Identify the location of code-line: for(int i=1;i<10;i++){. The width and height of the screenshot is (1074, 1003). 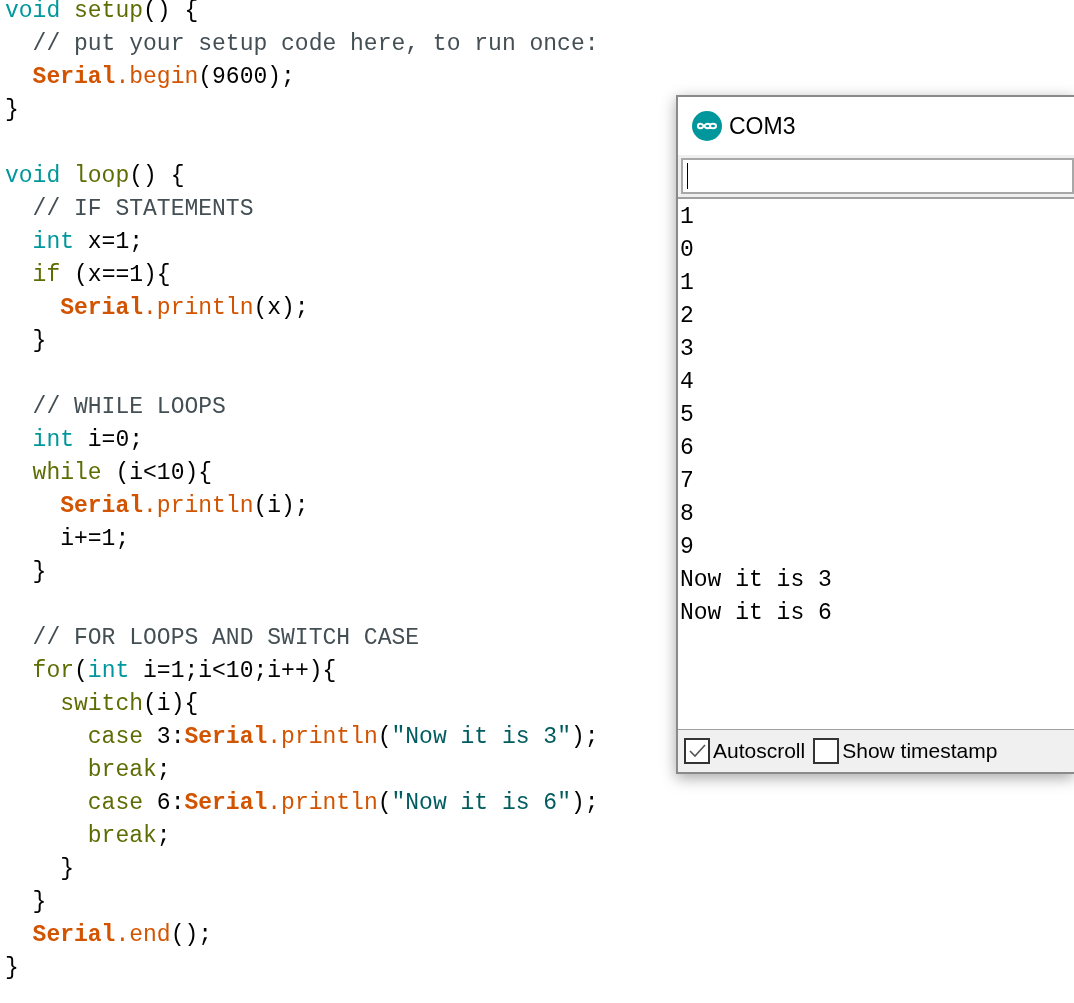
(184, 671).